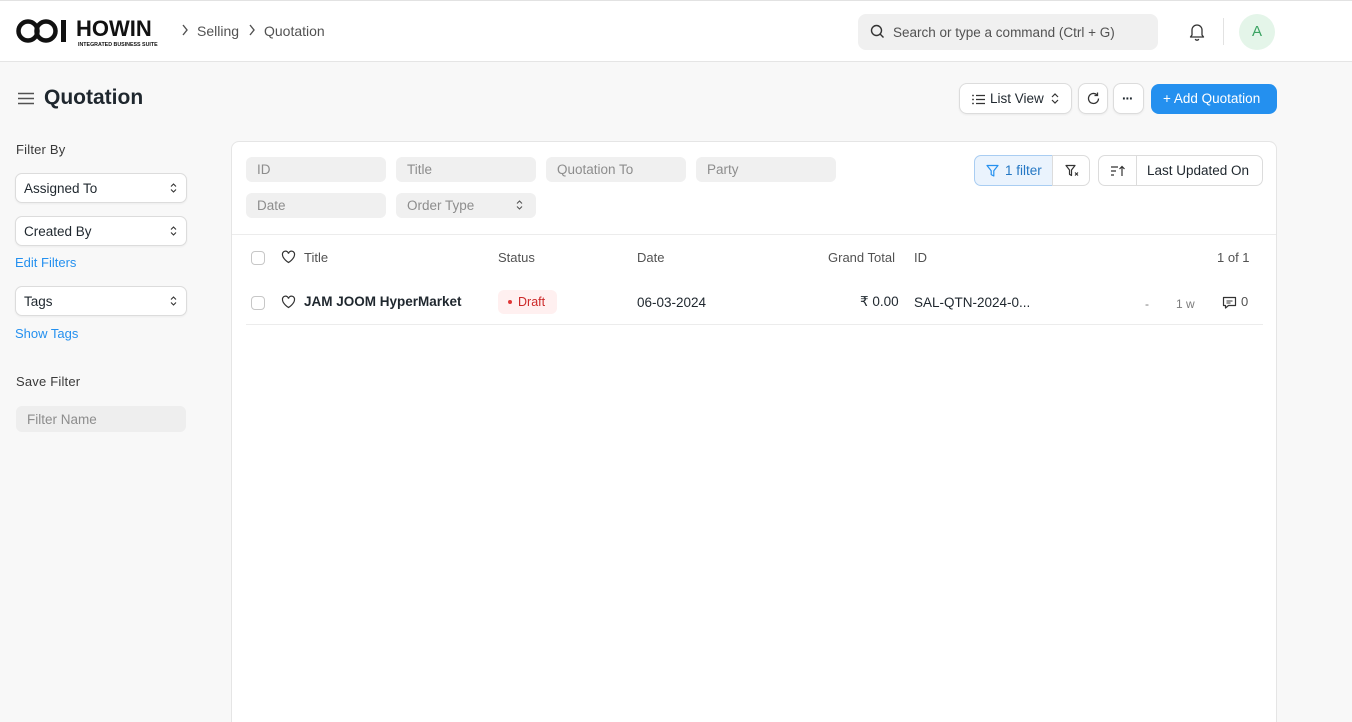 The width and height of the screenshot is (1352, 722). What do you see at coordinates (1223, 31) in the screenshot?
I see `navbar-divider` at bounding box center [1223, 31].